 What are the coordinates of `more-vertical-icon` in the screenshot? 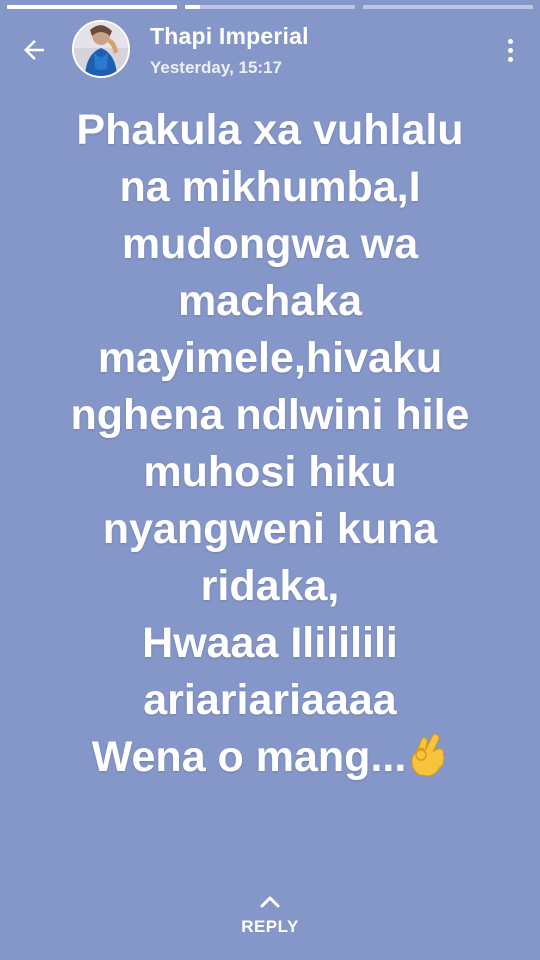 It's located at (510, 41).